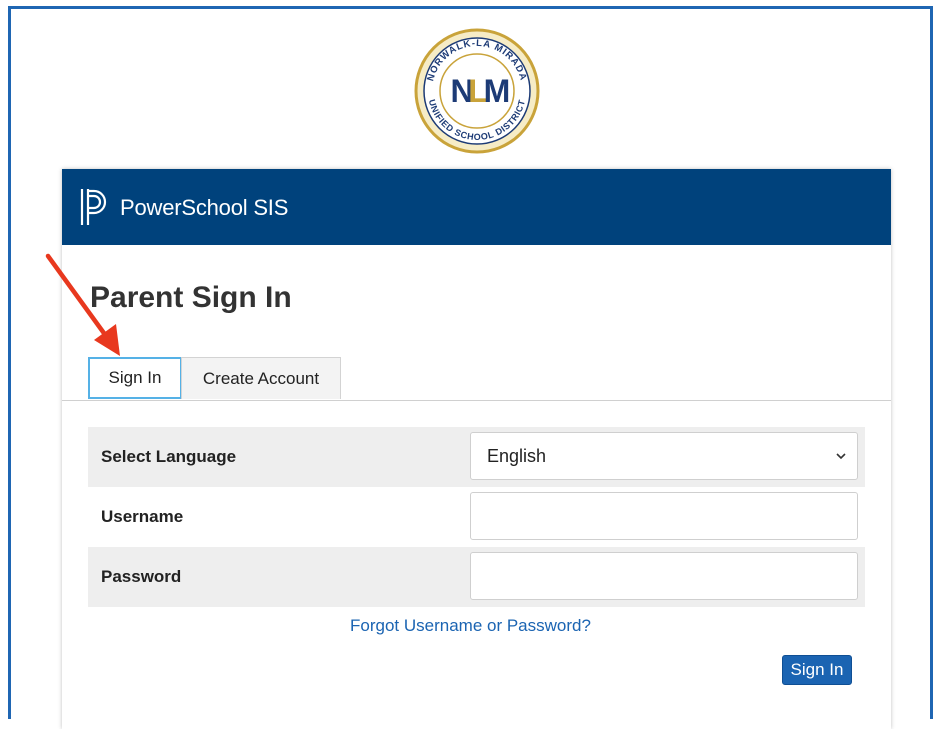 The height and width of the screenshot is (729, 938). I want to click on tab-create-account: Create Account, so click(261, 378).